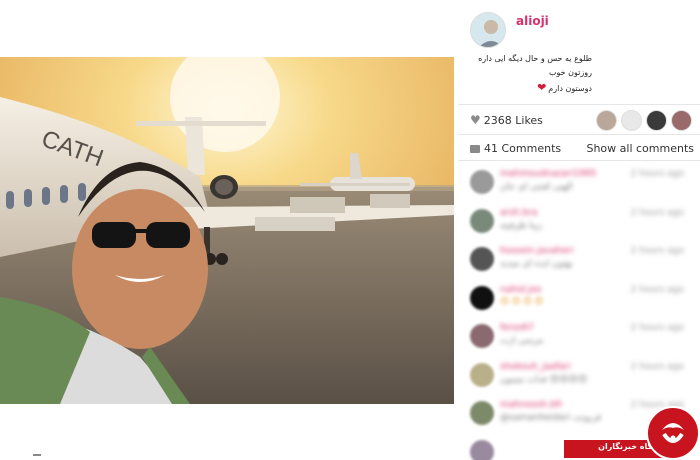  Describe the element at coordinates (536, 187) in the screenshot. I see `comment-text: الهیی لعنتی ای جان` at that location.